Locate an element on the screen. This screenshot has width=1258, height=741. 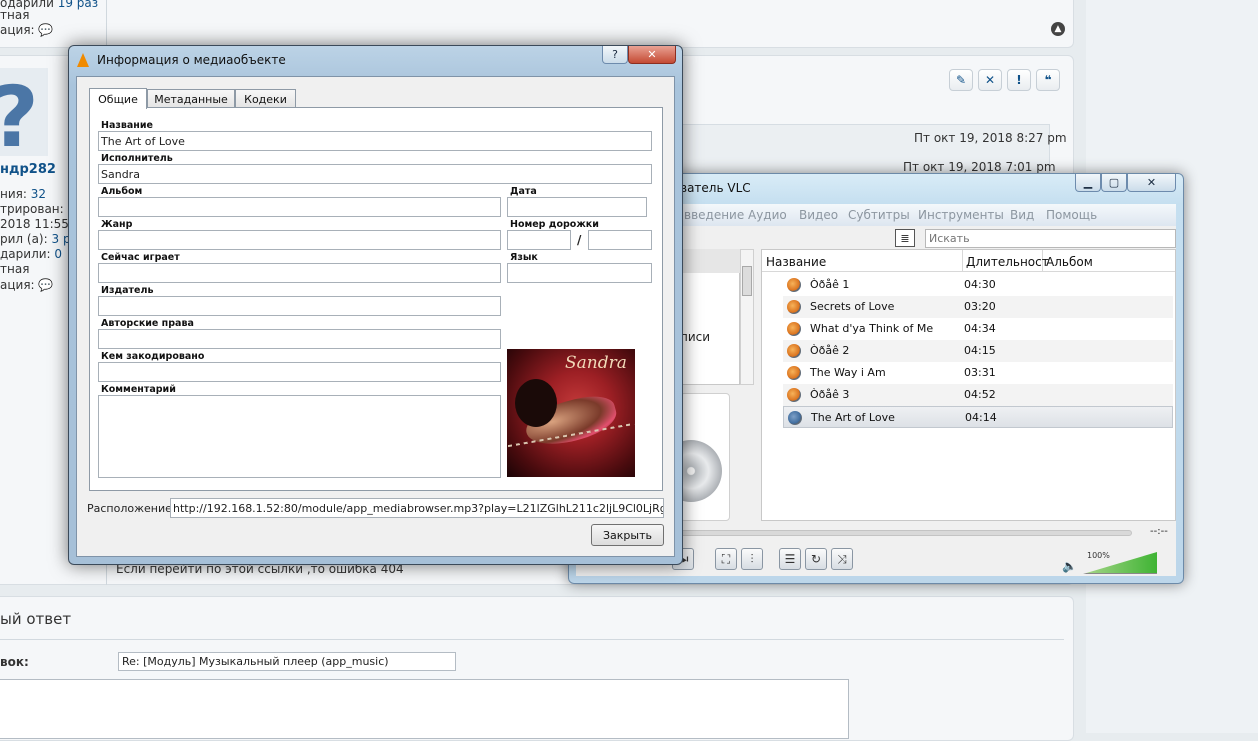
now-playing-field is located at coordinates (299, 273).